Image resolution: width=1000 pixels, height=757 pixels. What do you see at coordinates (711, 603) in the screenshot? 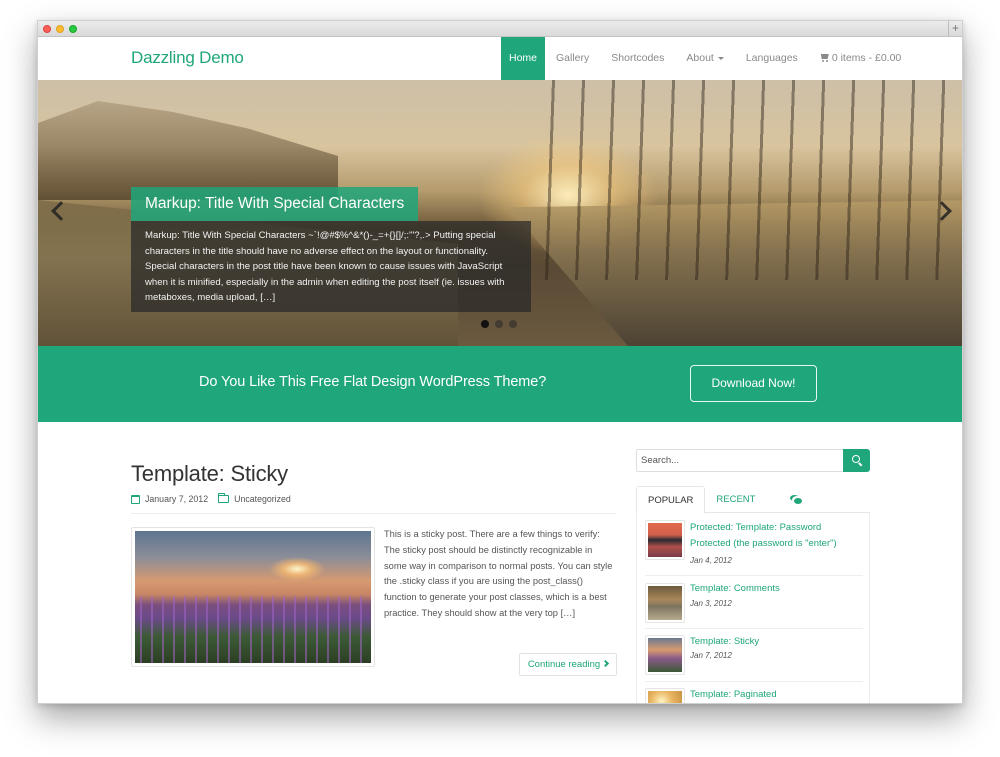
I see `list-item-date: Jan 3, 2012` at bounding box center [711, 603].